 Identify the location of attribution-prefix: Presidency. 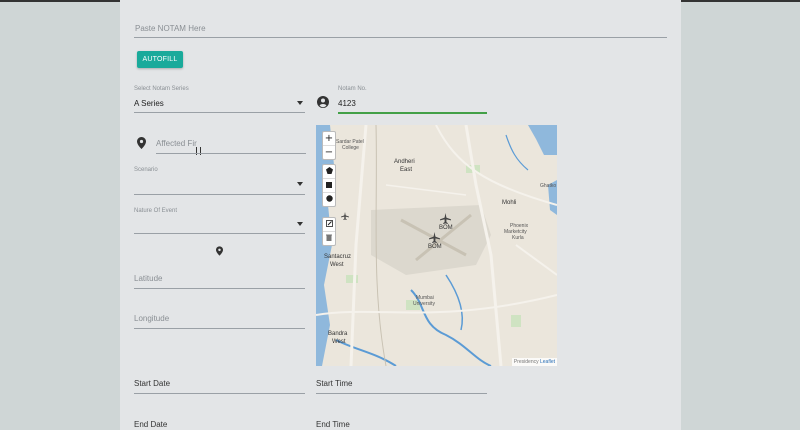
(526, 362).